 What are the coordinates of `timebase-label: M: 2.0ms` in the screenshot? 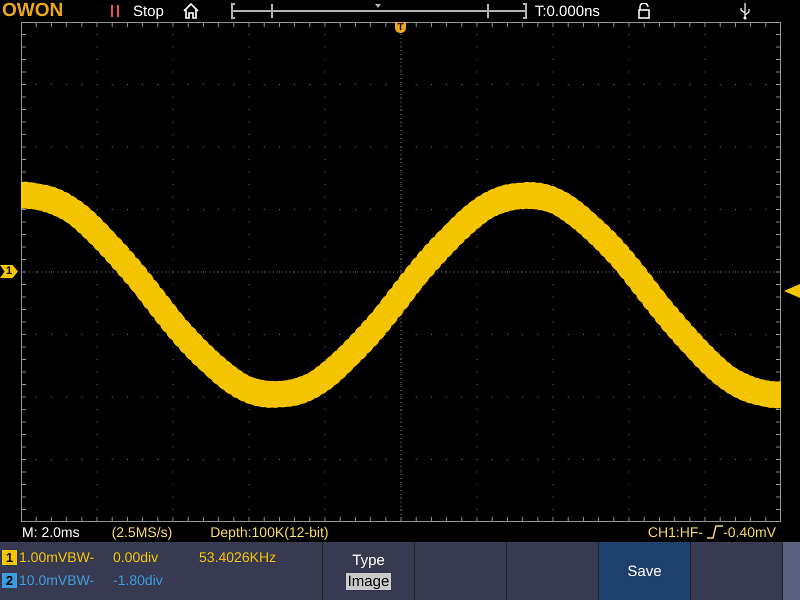 It's located at (51, 532).